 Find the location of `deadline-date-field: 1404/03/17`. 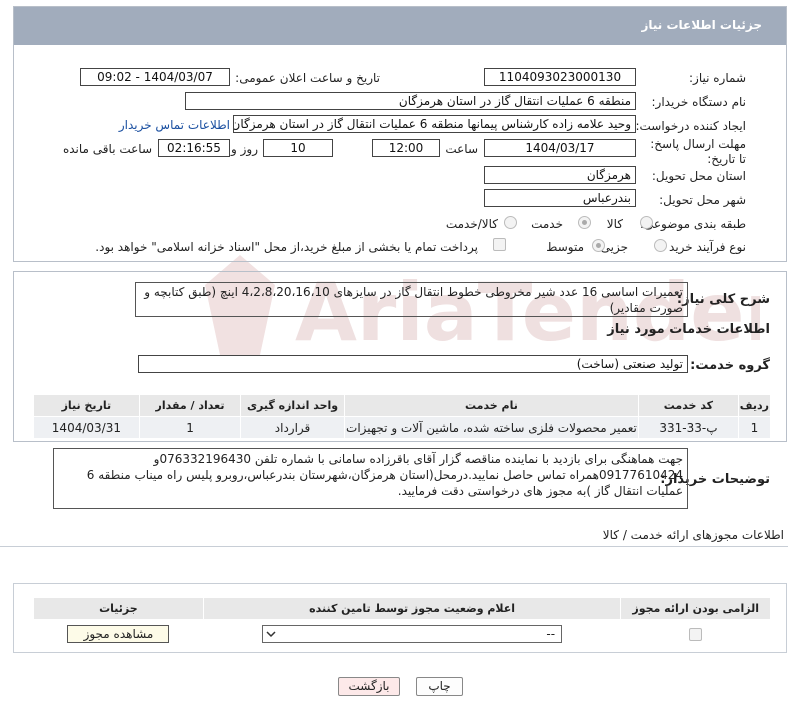

deadline-date-field: 1404/03/17 is located at coordinates (560, 148).